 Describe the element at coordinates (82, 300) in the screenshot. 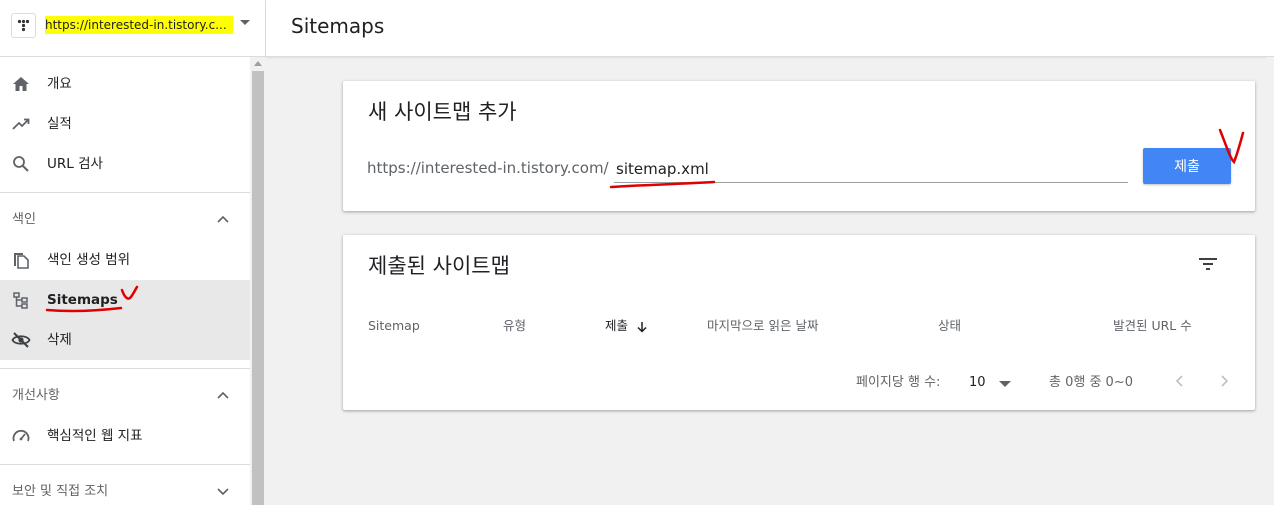

I see `sidebar-item-label: Sitemaps` at that location.